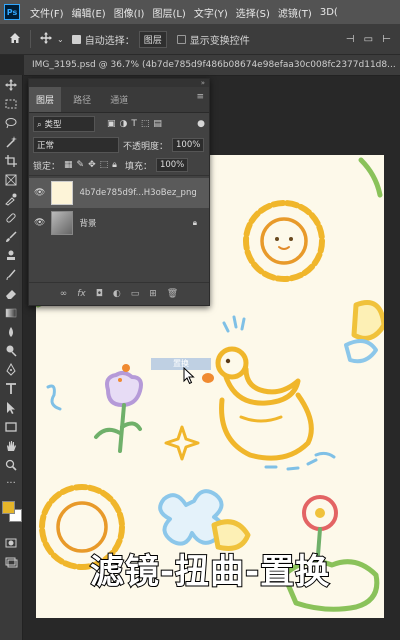 This screenshot has height=640, width=400. What do you see at coordinates (109, 41) in the screenshot?
I see `auto-select-label: 自动选择：` at bounding box center [109, 41].